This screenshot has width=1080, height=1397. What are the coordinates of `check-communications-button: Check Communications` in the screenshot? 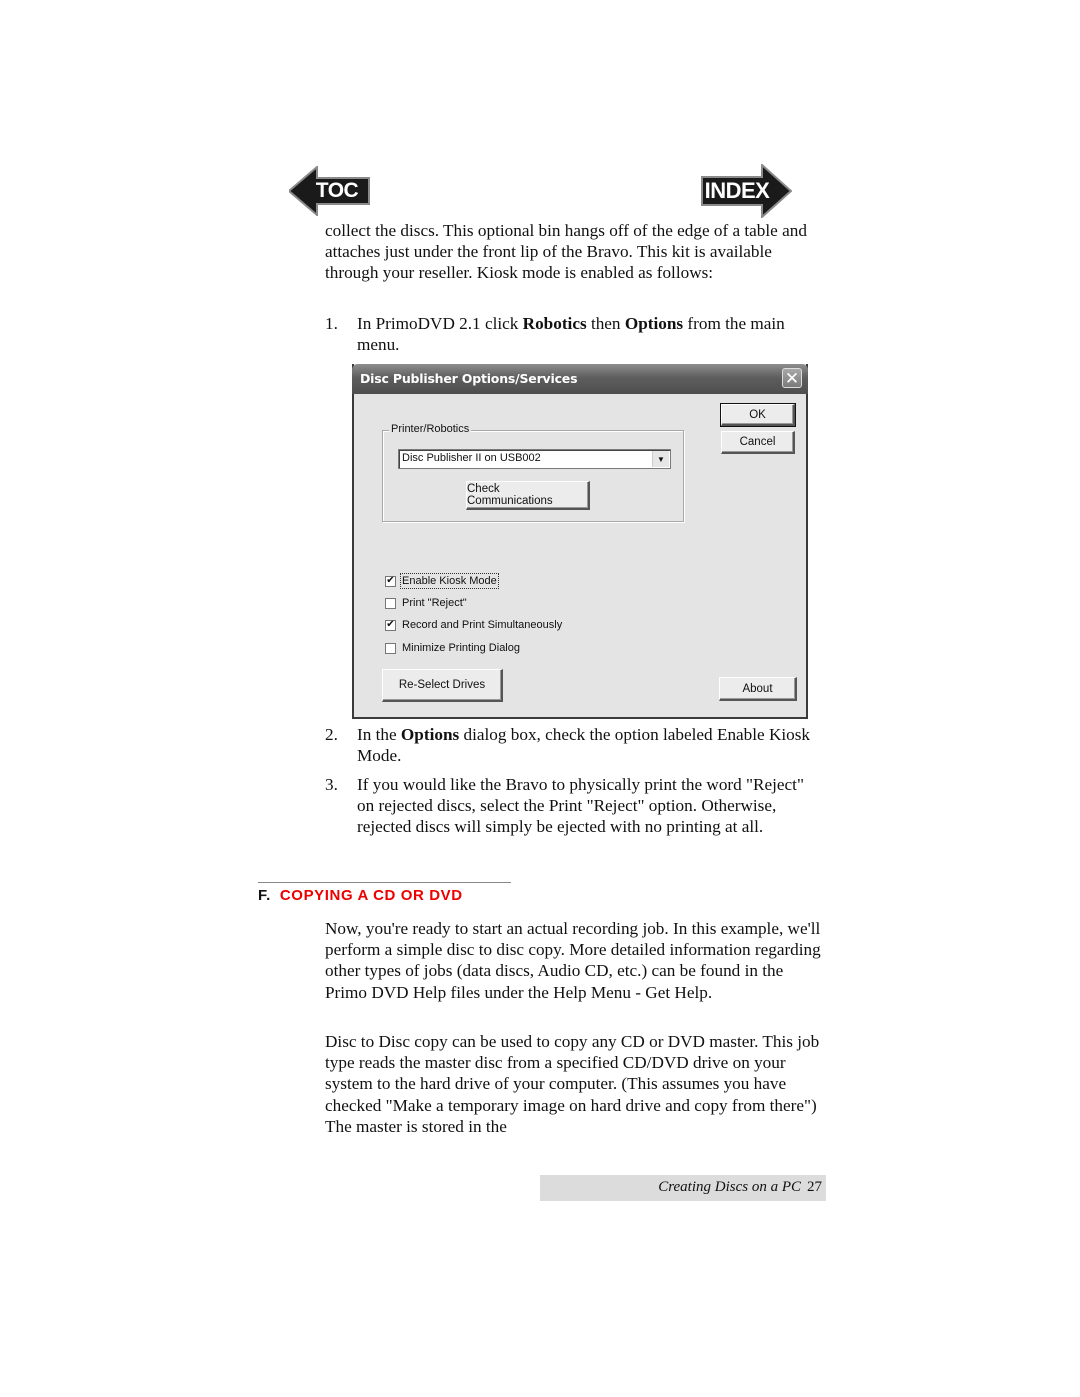 It's located at (528, 495).